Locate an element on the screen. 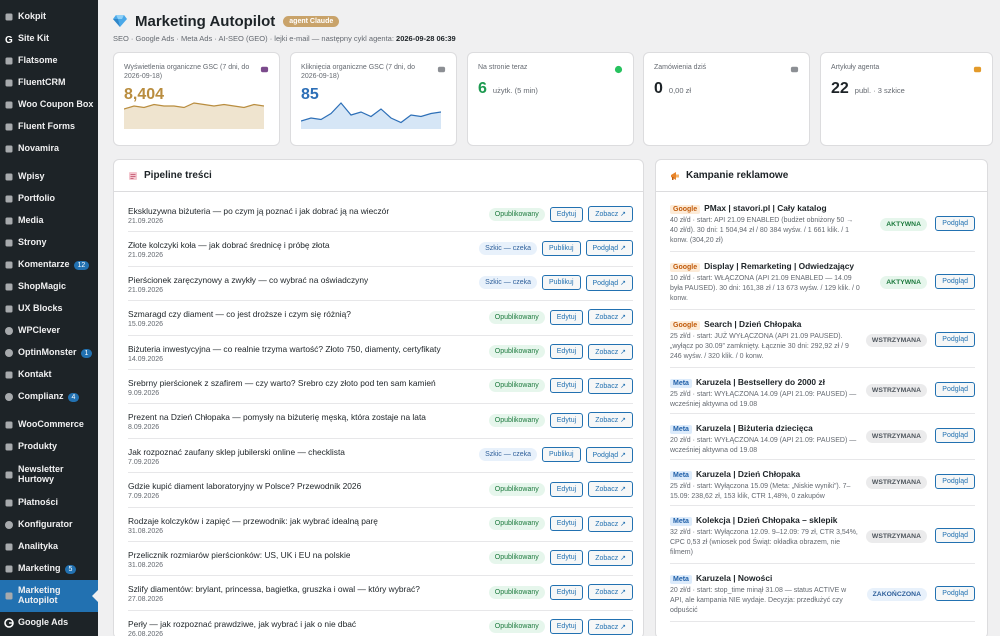 The width and height of the screenshot is (1000, 636). article-date: 21.09.2026 is located at coordinates (146, 290).